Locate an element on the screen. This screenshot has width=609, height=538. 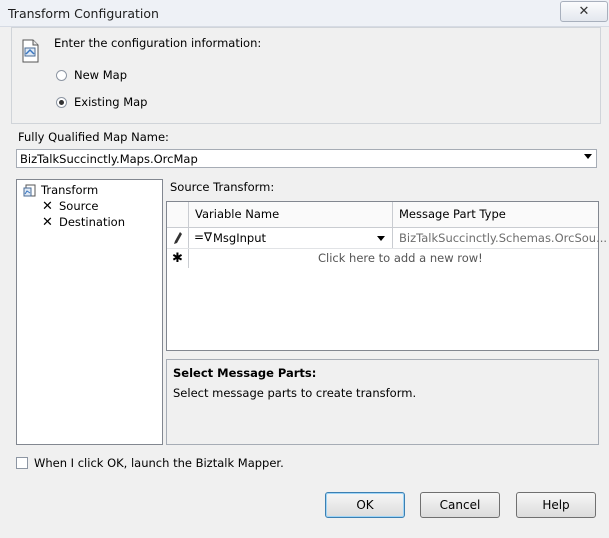
variable-name-cell: =∇ MsgInput is located at coordinates (291, 238).